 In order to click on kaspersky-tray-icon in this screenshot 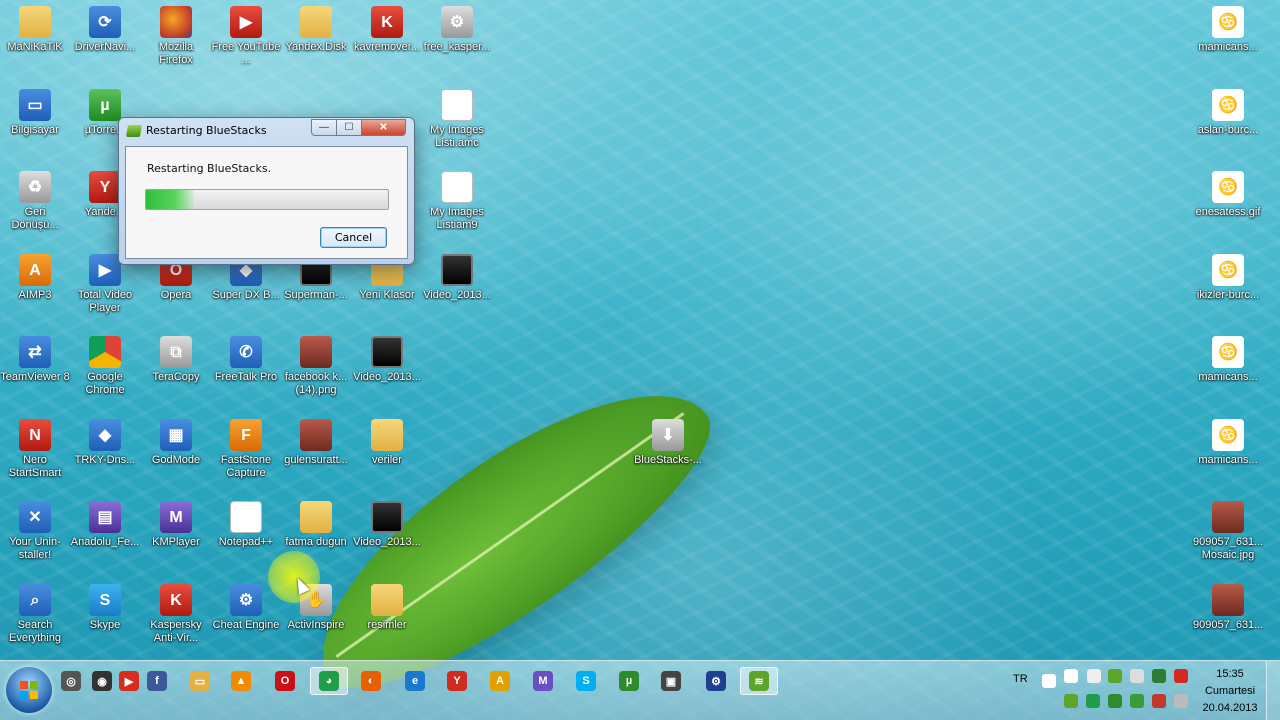, I will do `click(1137, 701)`.